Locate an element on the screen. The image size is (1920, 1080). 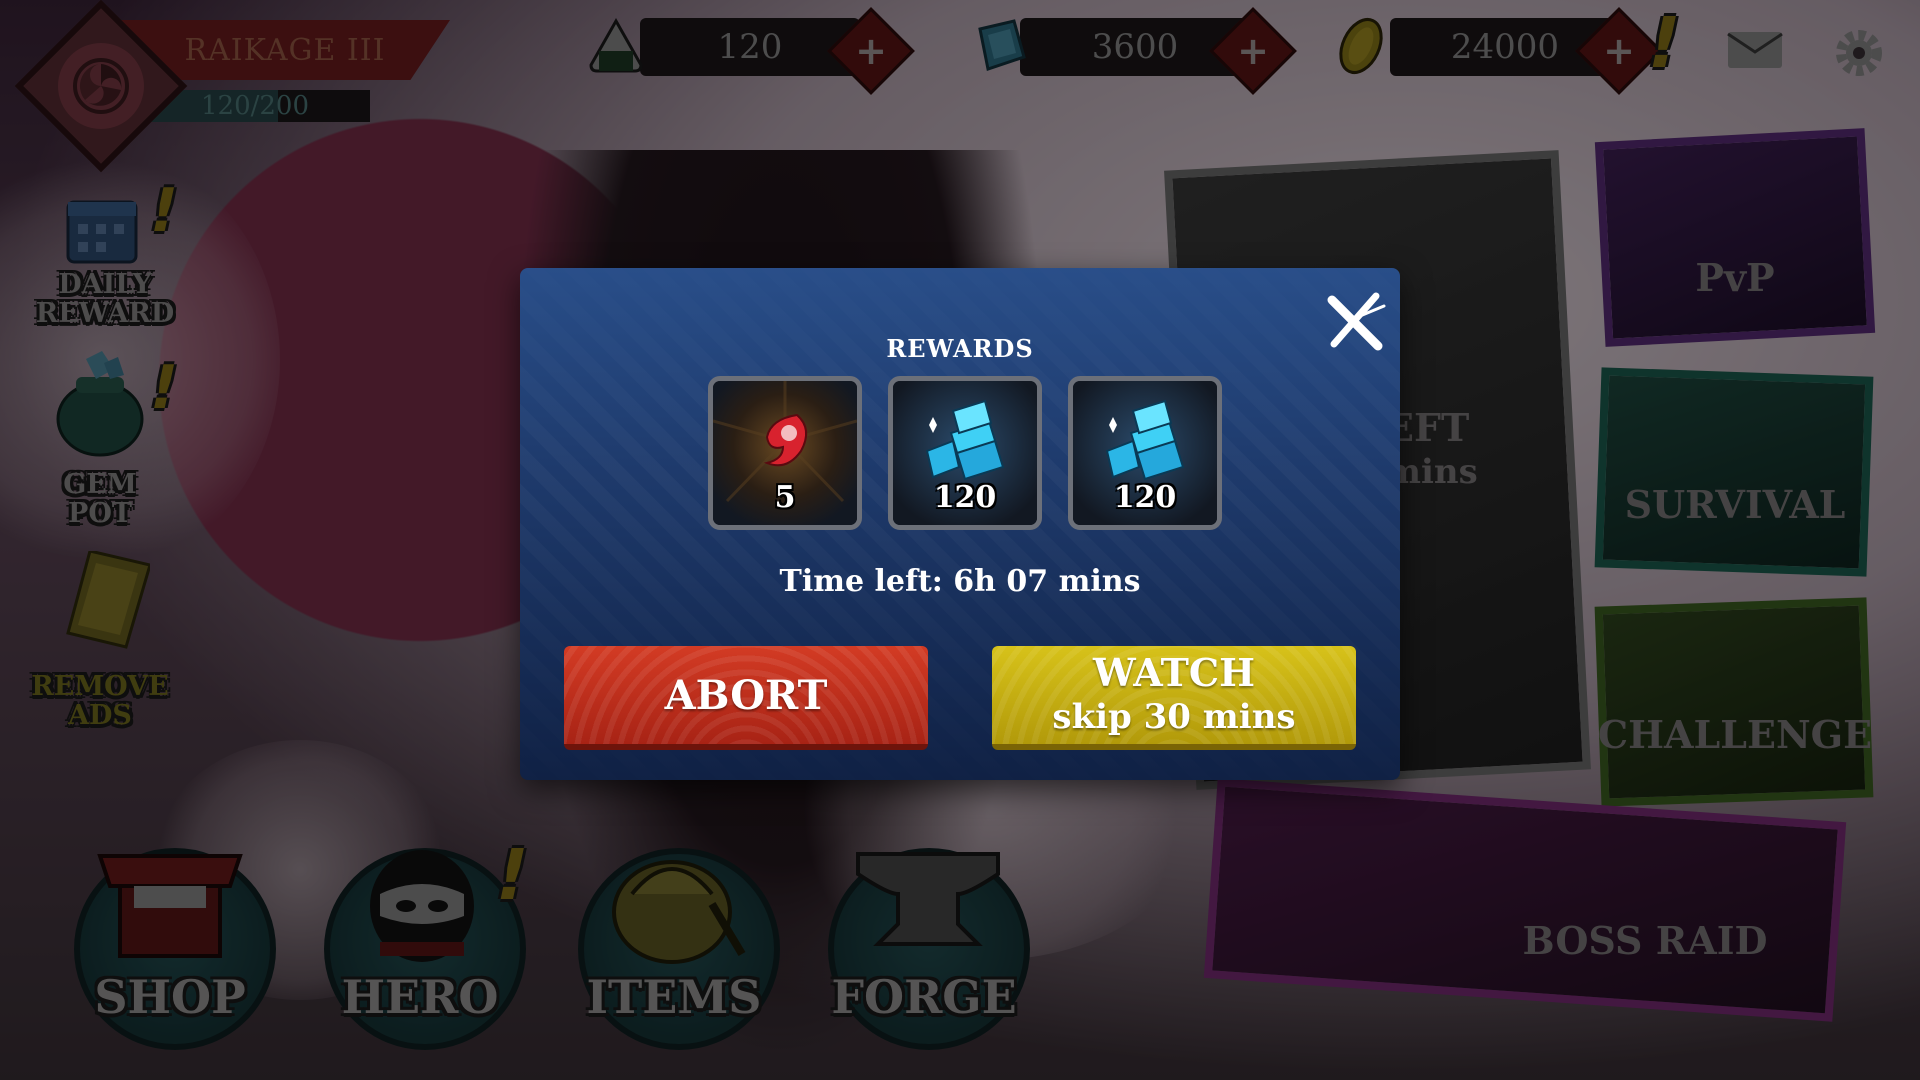
watch-sub-label: skip 30 mins is located at coordinates (1174, 717).